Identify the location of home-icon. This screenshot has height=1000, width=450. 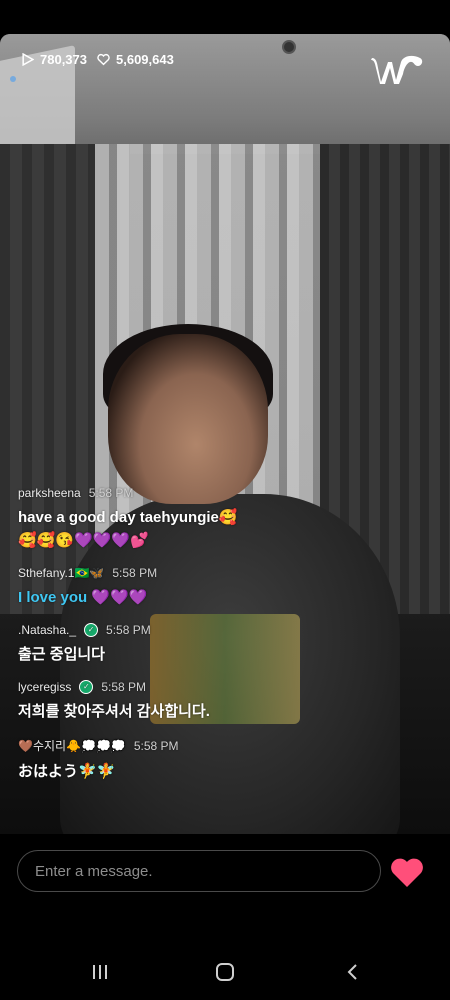
(225, 972).